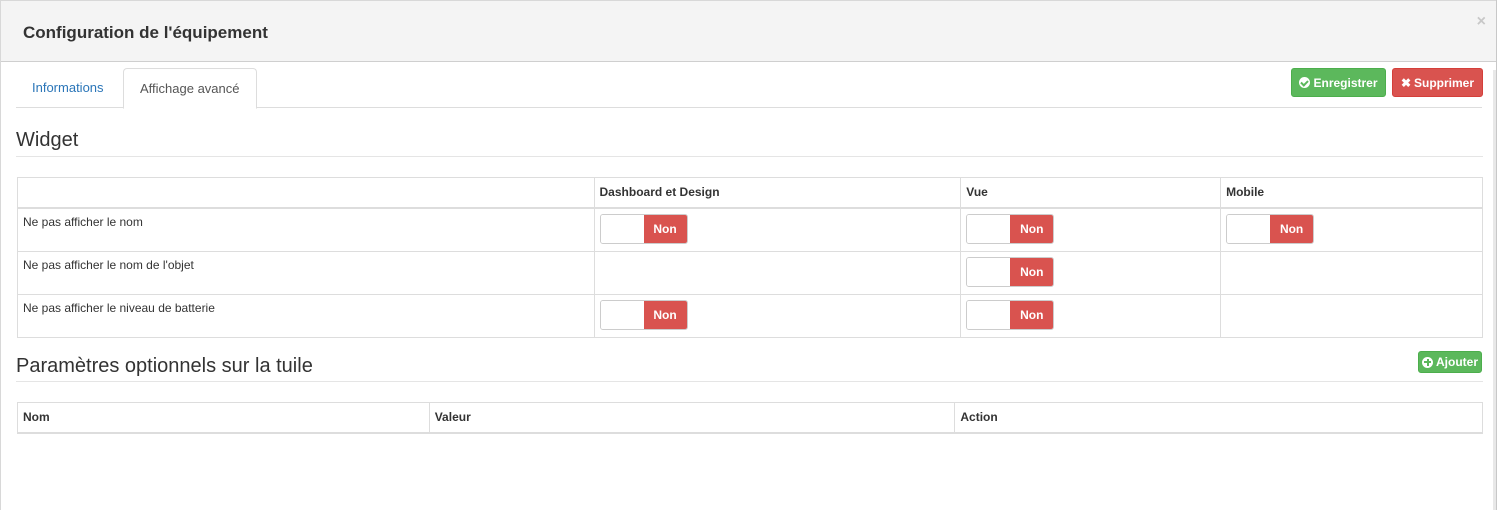  I want to click on tab-informations: Informations, so click(68, 88).